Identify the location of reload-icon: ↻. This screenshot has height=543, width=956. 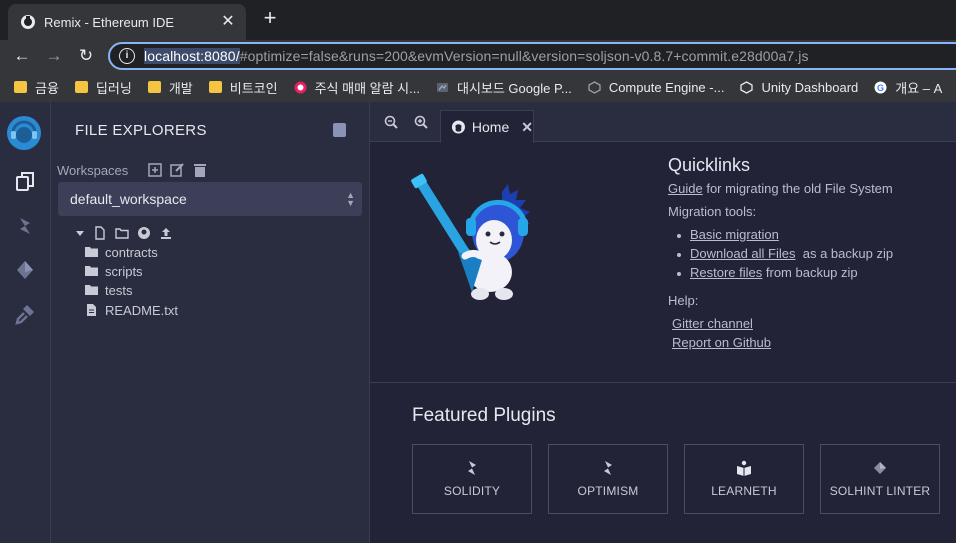
(86, 56).